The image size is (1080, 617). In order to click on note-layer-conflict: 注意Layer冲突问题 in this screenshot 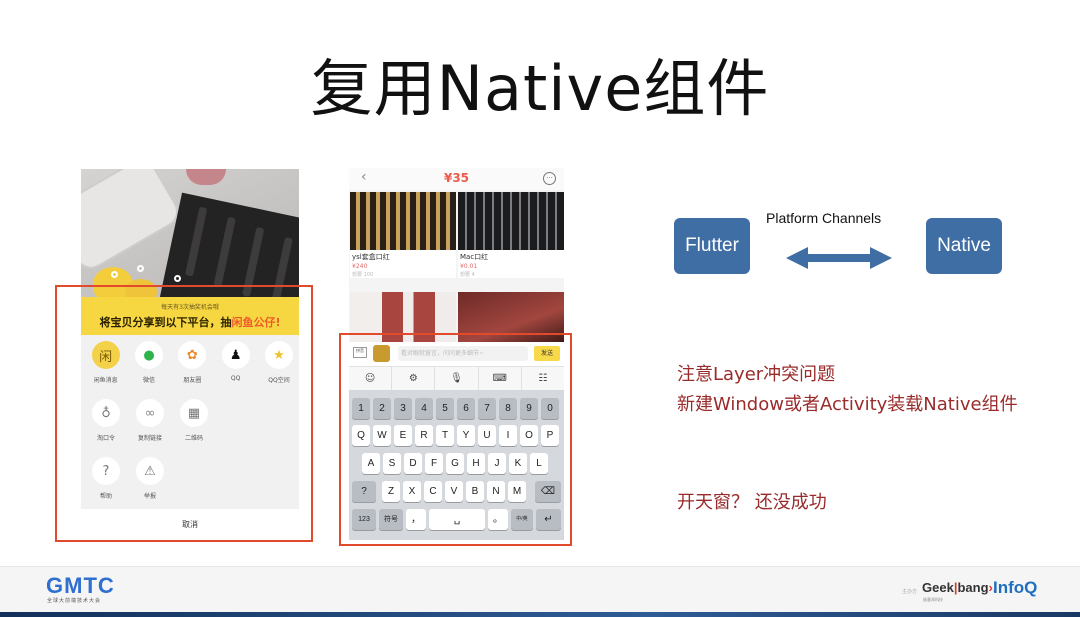, I will do `click(756, 374)`.